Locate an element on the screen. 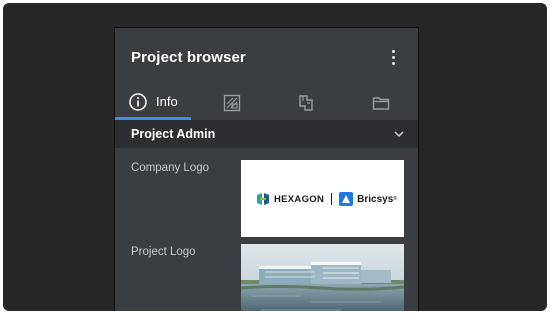  project-logo-image is located at coordinates (322, 277).